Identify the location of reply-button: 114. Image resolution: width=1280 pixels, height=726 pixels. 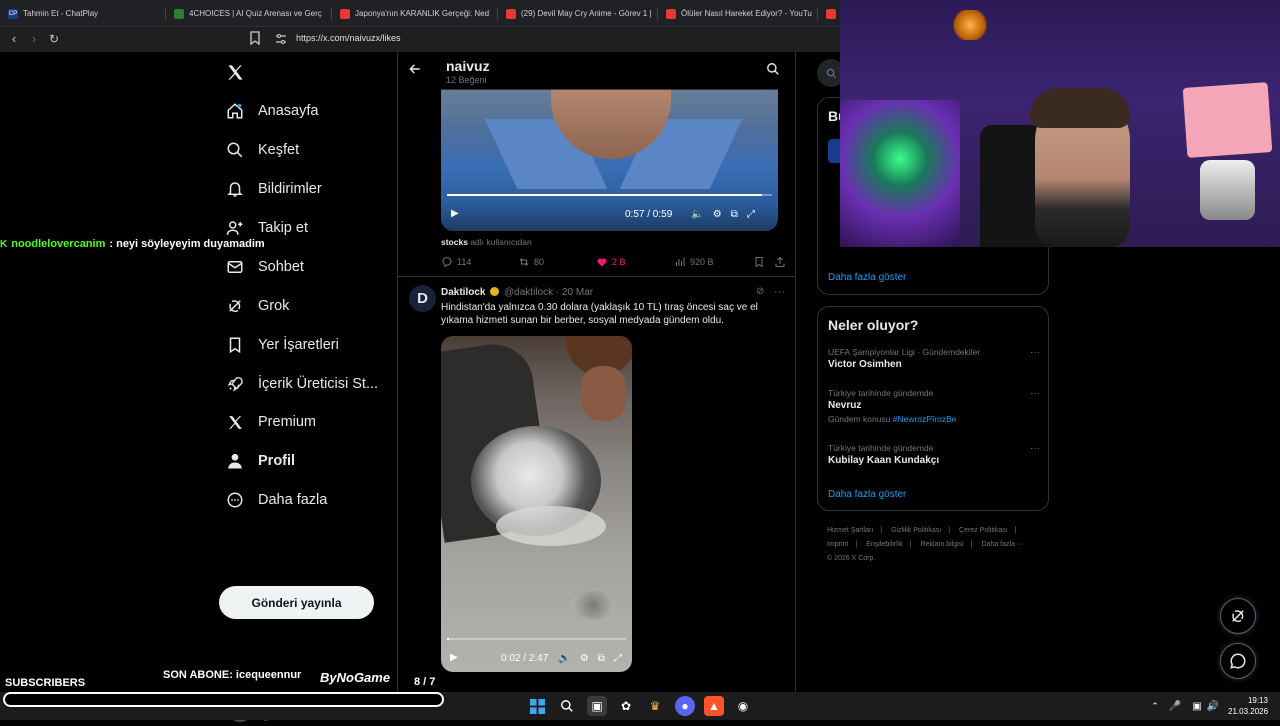
(456, 262).